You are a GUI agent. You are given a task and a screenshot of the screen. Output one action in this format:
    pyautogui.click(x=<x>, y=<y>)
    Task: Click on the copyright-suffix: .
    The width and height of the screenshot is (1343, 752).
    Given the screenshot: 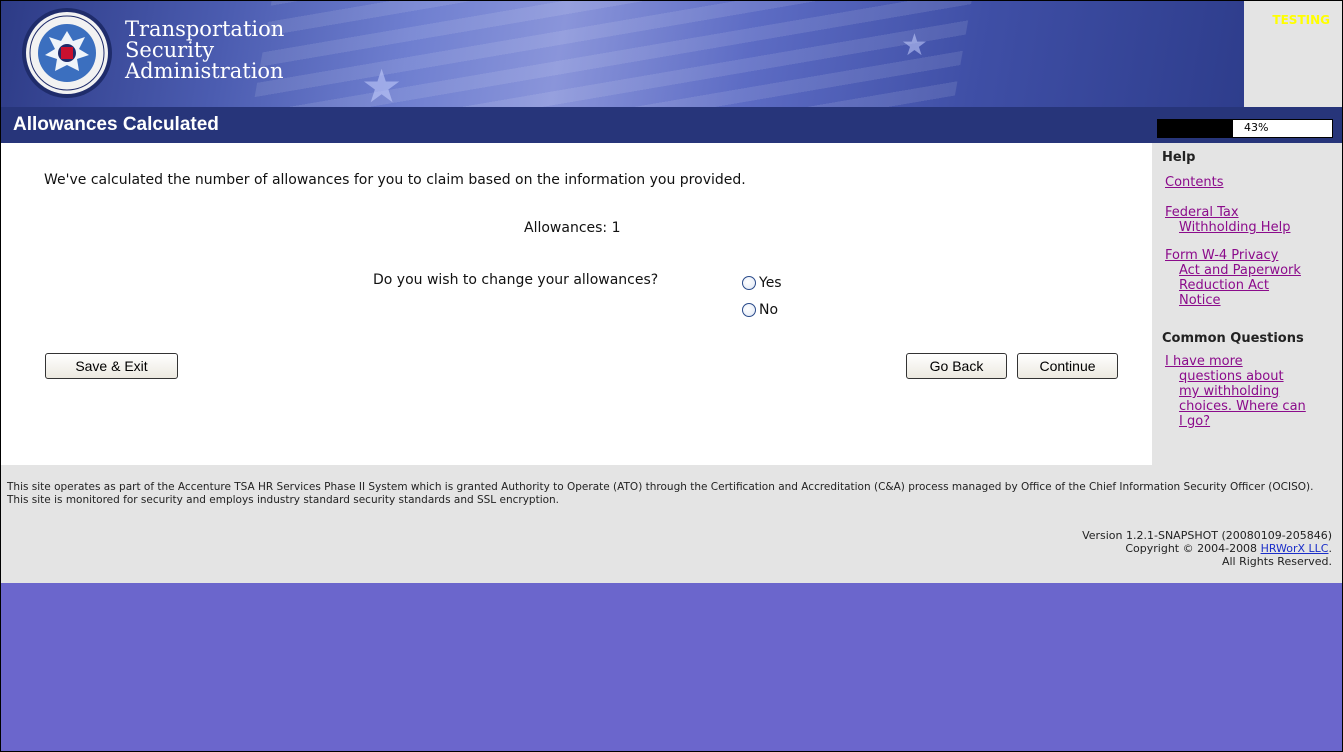 What is the action you would take?
    pyautogui.click(x=1330, y=548)
    